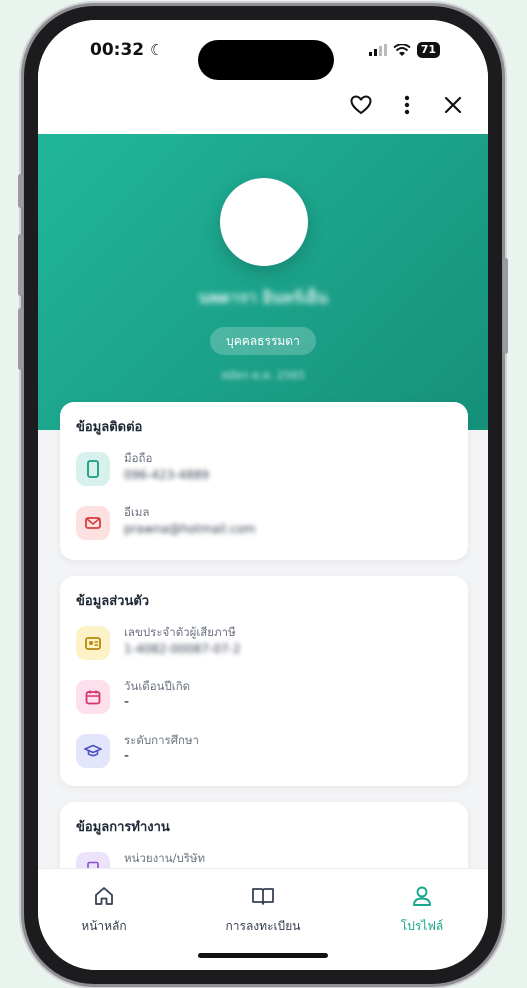 The width and height of the screenshot is (527, 988). I want to click on mail-icon, so click(93, 523).